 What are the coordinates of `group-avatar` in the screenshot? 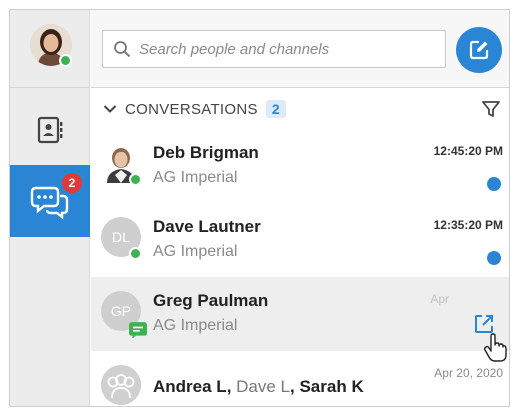 It's located at (121, 385).